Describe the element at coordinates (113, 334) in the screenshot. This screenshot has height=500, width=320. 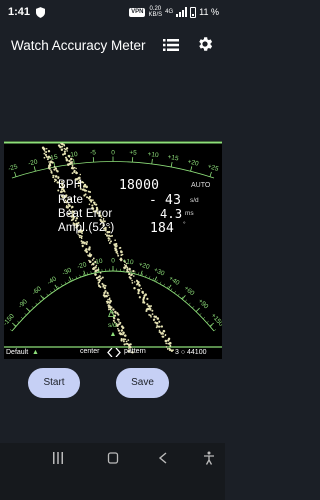
I see `center-marker-triangle: ▲` at that location.